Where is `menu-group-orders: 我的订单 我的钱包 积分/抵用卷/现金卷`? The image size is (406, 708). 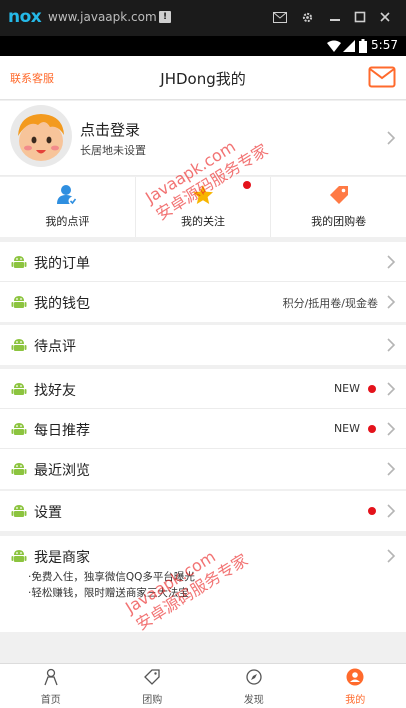
menu-group-orders: 我的订单 我的钱包 积分/抵用卷/现金卷 is located at coordinates (203, 282).